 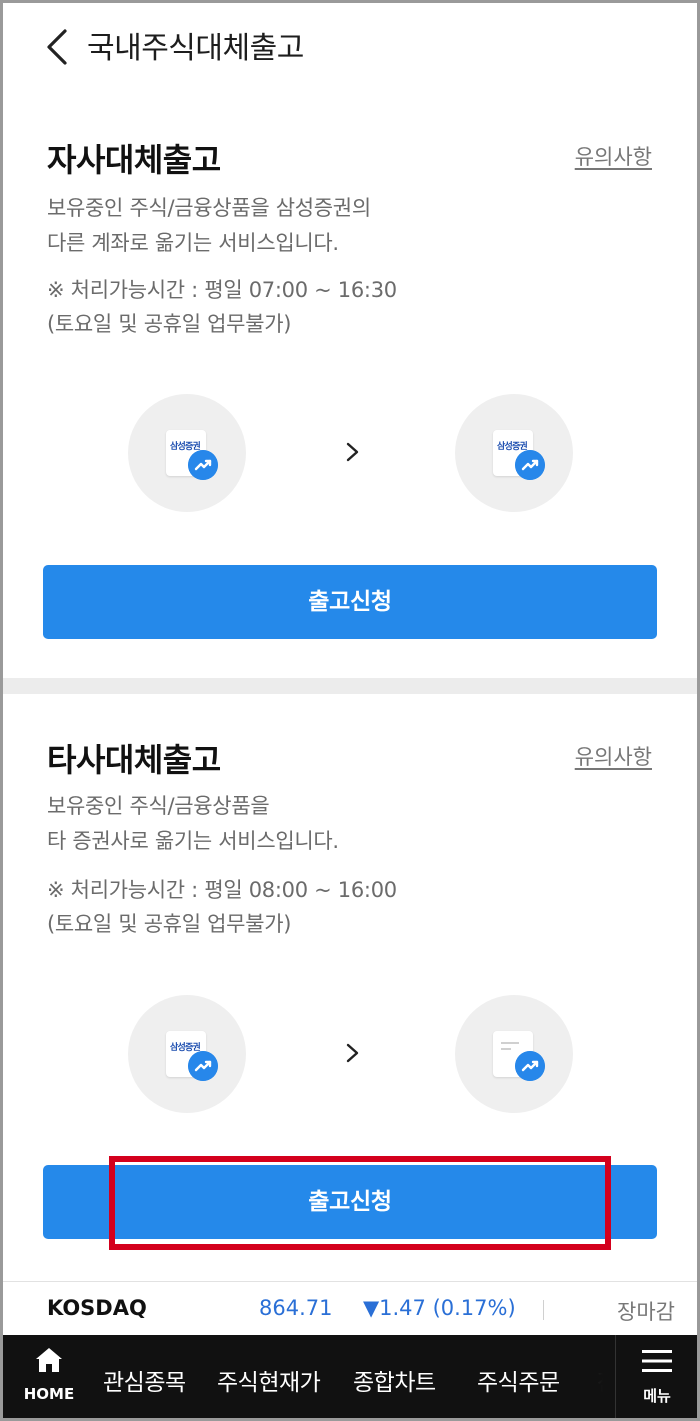 I want to click on menu-button: 메뉴, so click(x=656, y=1376).